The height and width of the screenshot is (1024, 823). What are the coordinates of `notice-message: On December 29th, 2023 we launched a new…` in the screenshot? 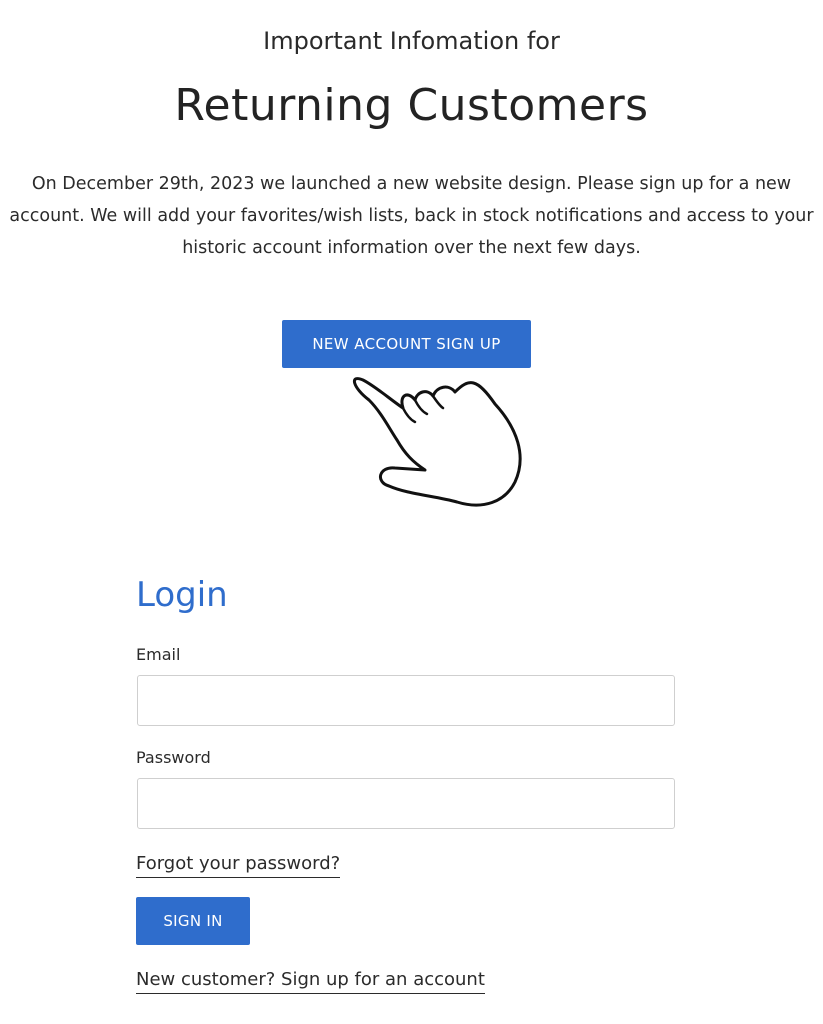 It's located at (411, 216).